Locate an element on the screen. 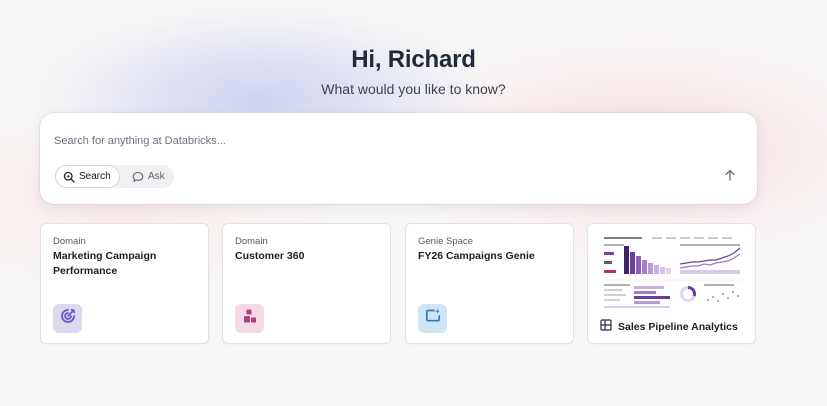 Image resolution: width=827 pixels, height=406 pixels. card-title: Customer 360 is located at coordinates (270, 256).